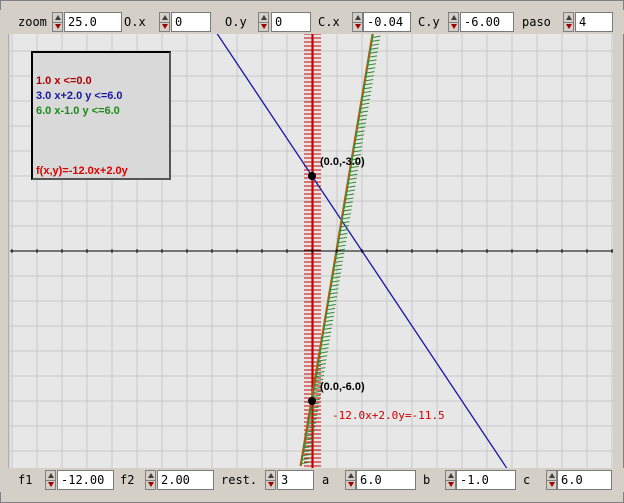 This screenshot has height=503, width=624. I want to click on cx-spinner, so click(357, 22).